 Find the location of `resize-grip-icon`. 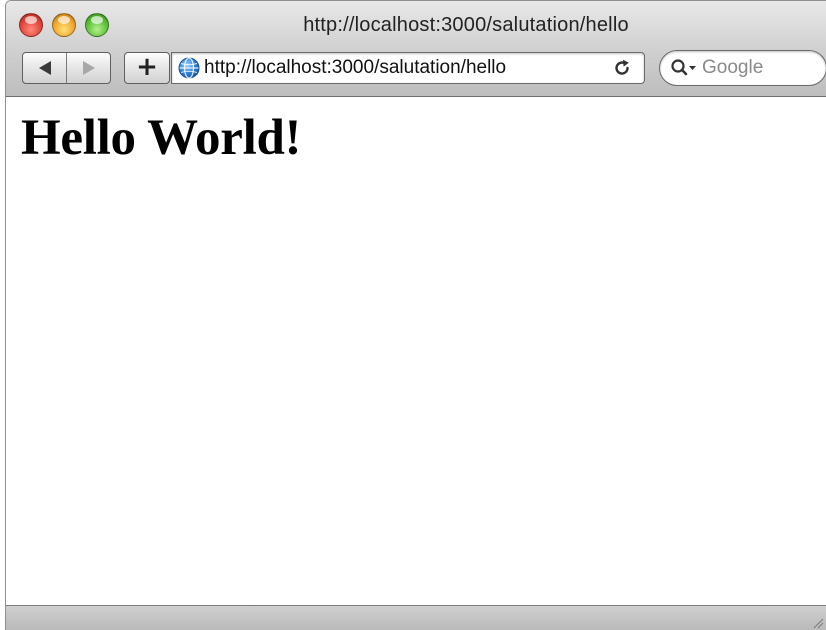

resize-grip-icon is located at coordinates (817, 622).